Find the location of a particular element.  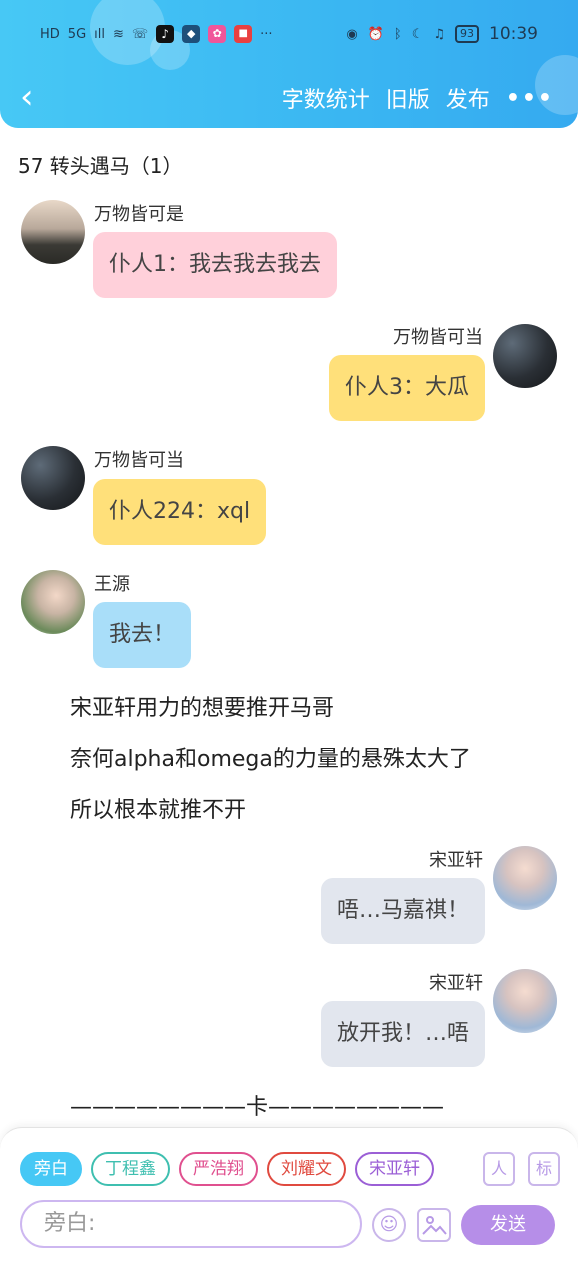

narration-line: 奈何alpha和omega的力量的悬殊太大了 is located at coordinates (270, 759).